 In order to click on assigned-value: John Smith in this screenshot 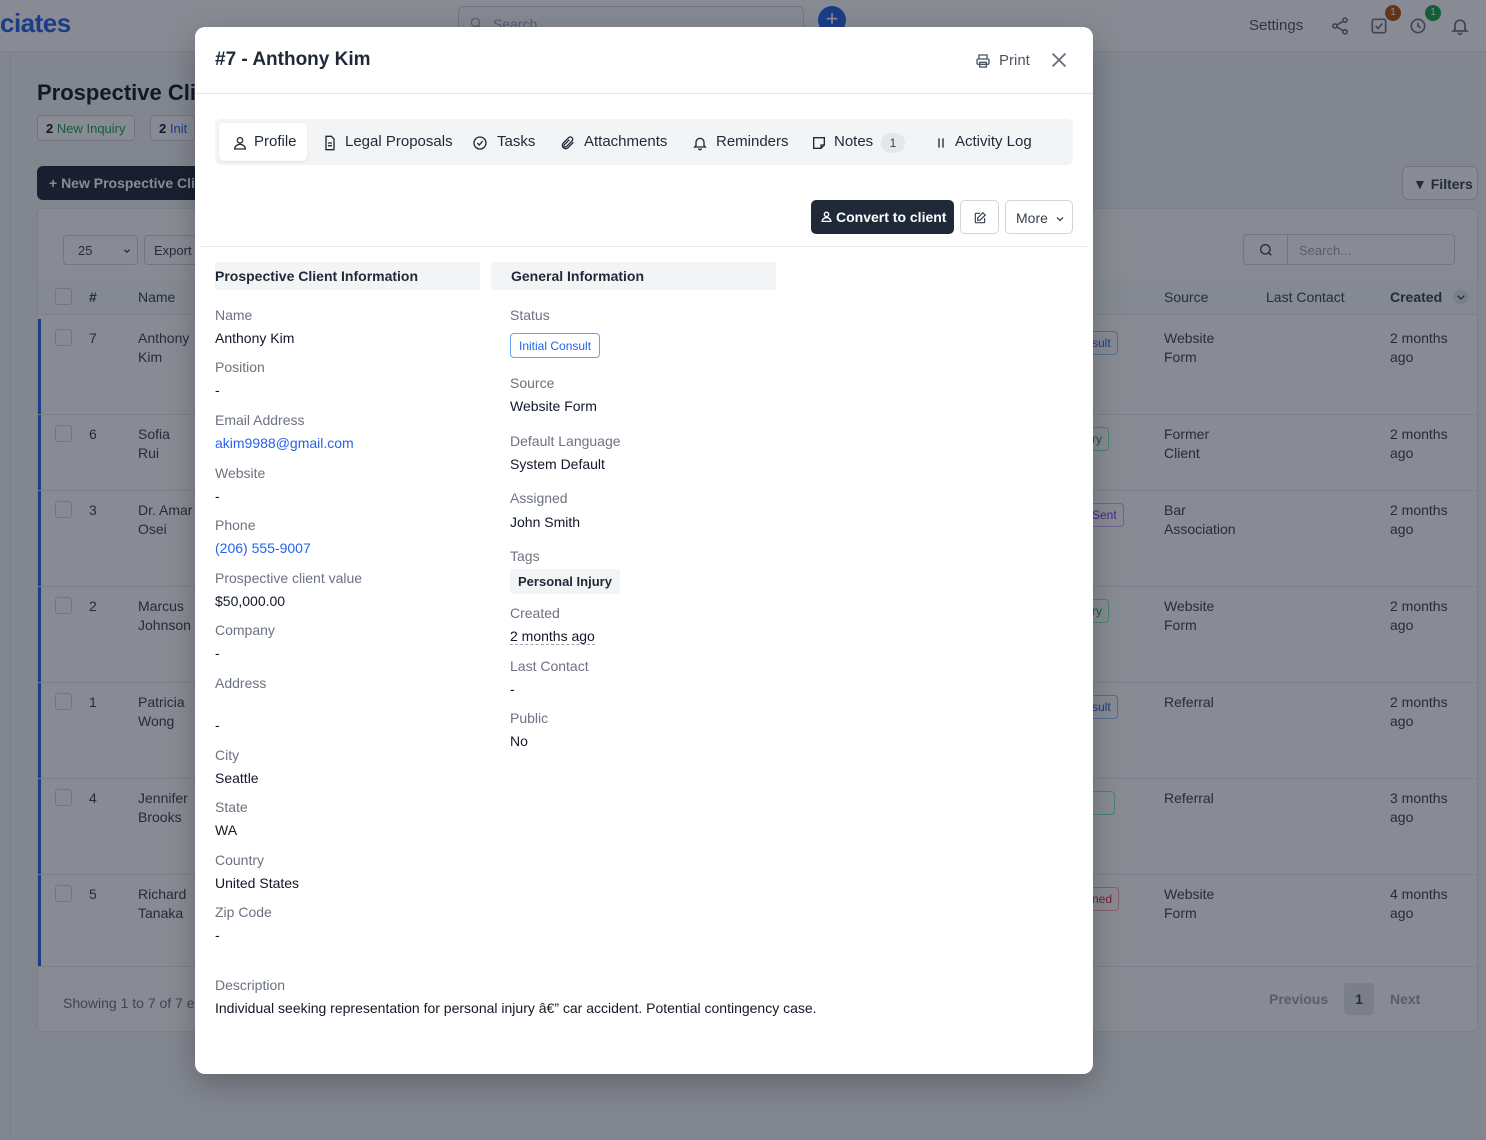, I will do `click(545, 522)`.